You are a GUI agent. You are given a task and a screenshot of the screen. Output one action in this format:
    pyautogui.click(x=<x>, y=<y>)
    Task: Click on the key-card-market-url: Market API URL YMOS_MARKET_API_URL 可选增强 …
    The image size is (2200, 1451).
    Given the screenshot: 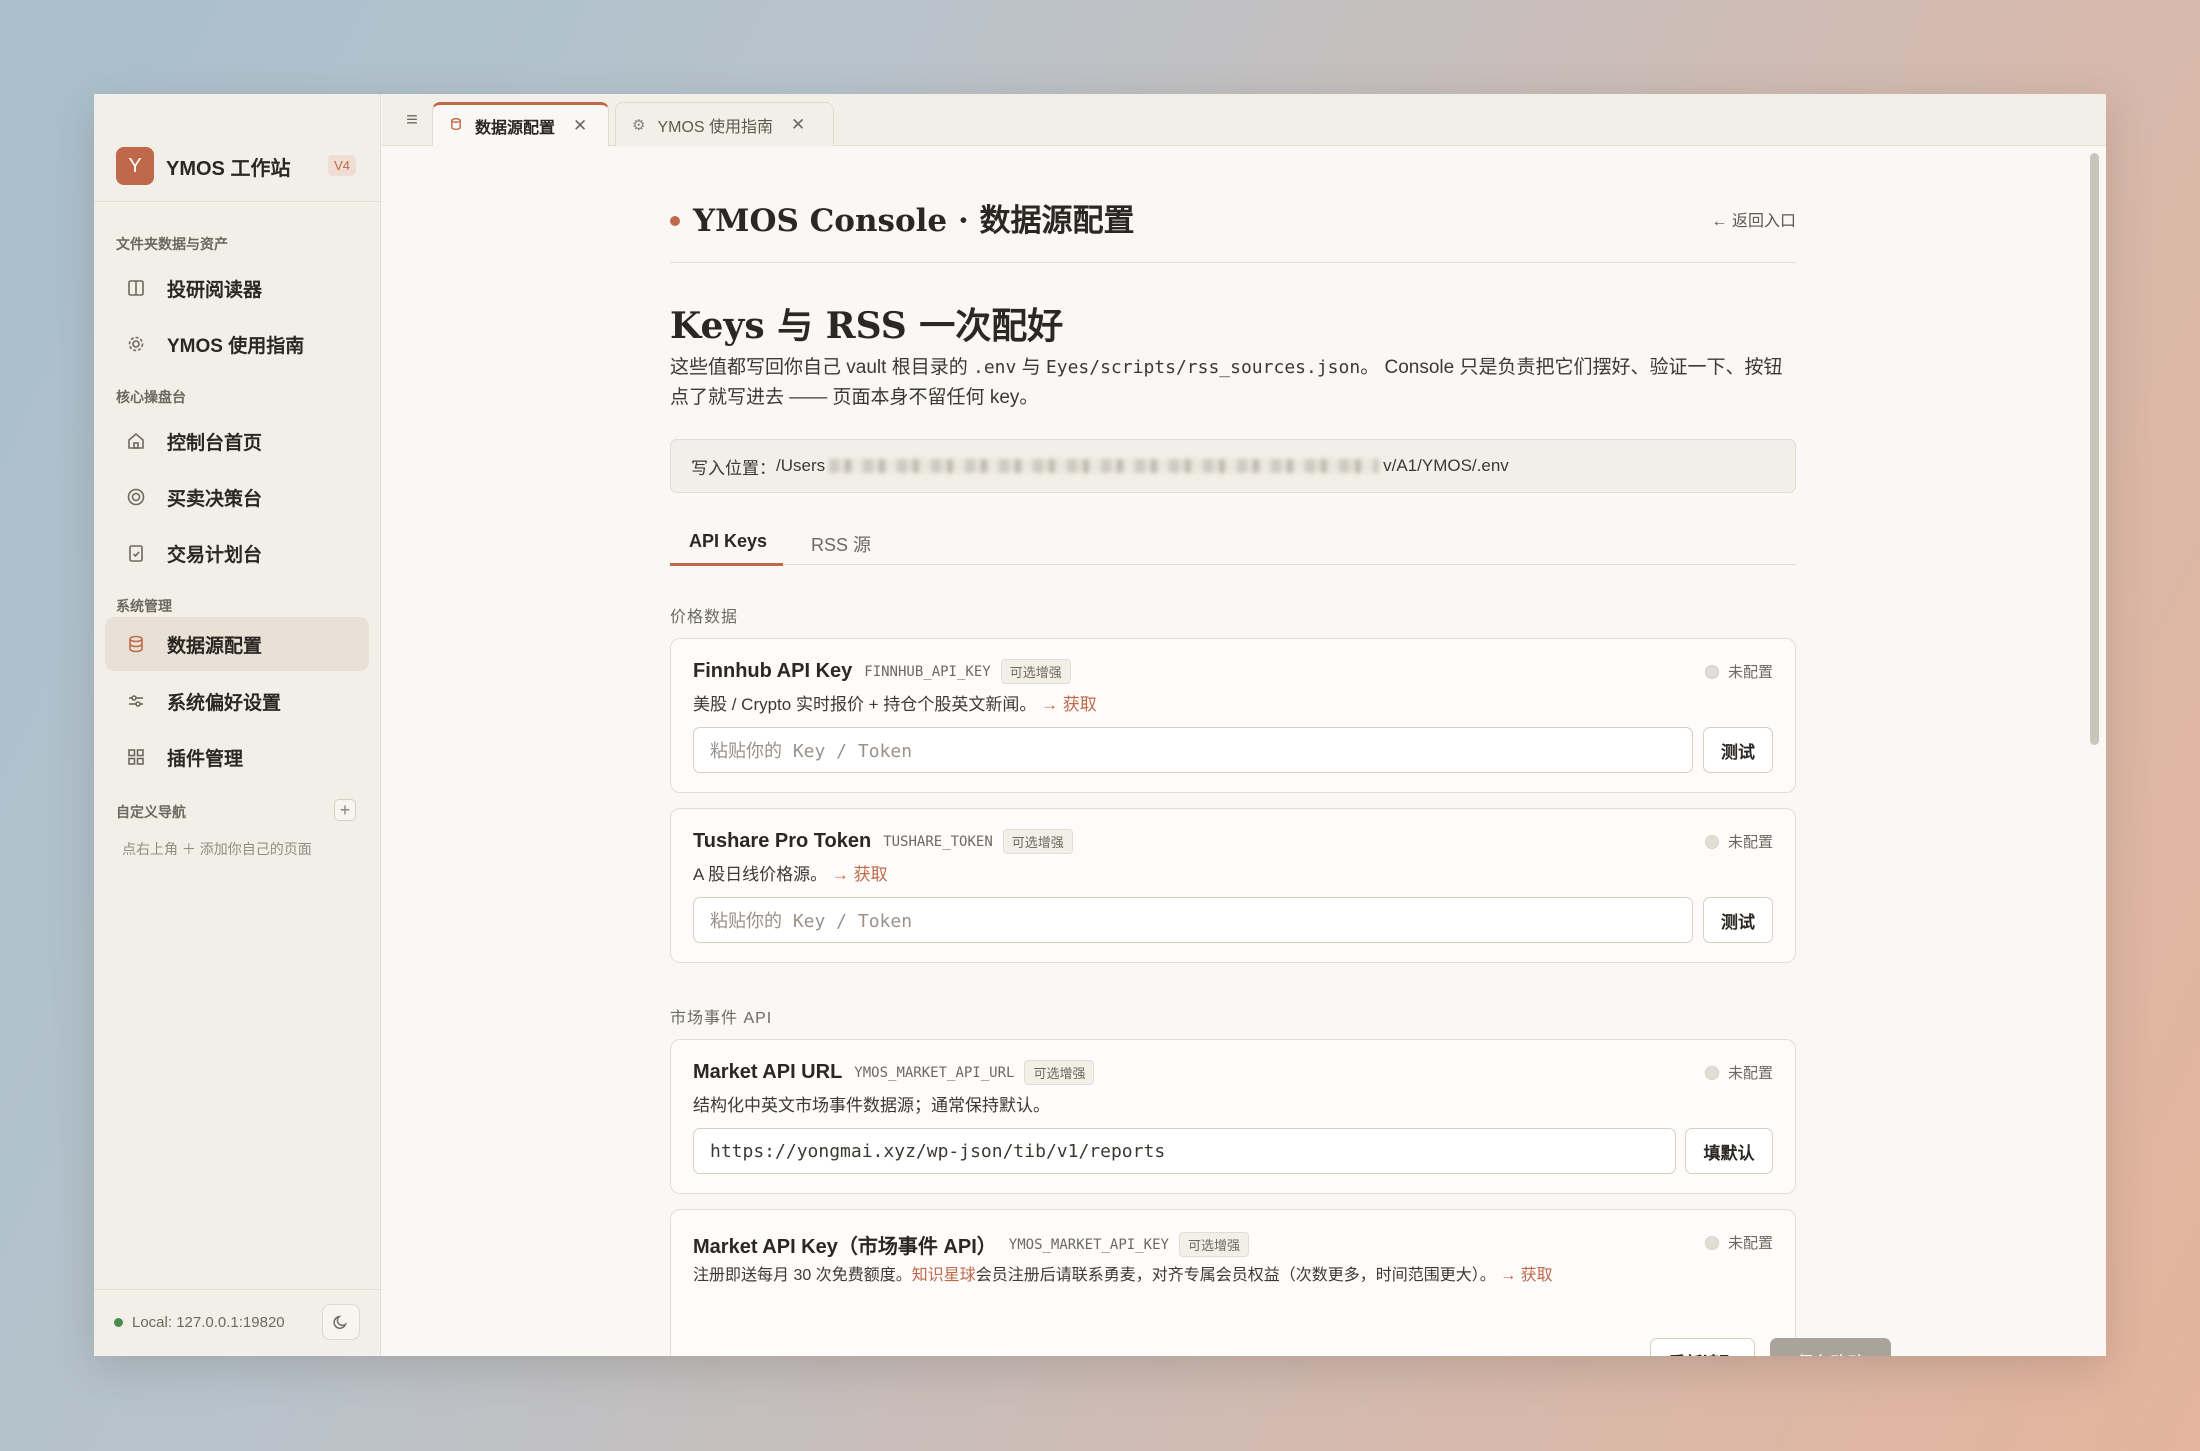 What is the action you would take?
    pyautogui.click(x=1233, y=1116)
    